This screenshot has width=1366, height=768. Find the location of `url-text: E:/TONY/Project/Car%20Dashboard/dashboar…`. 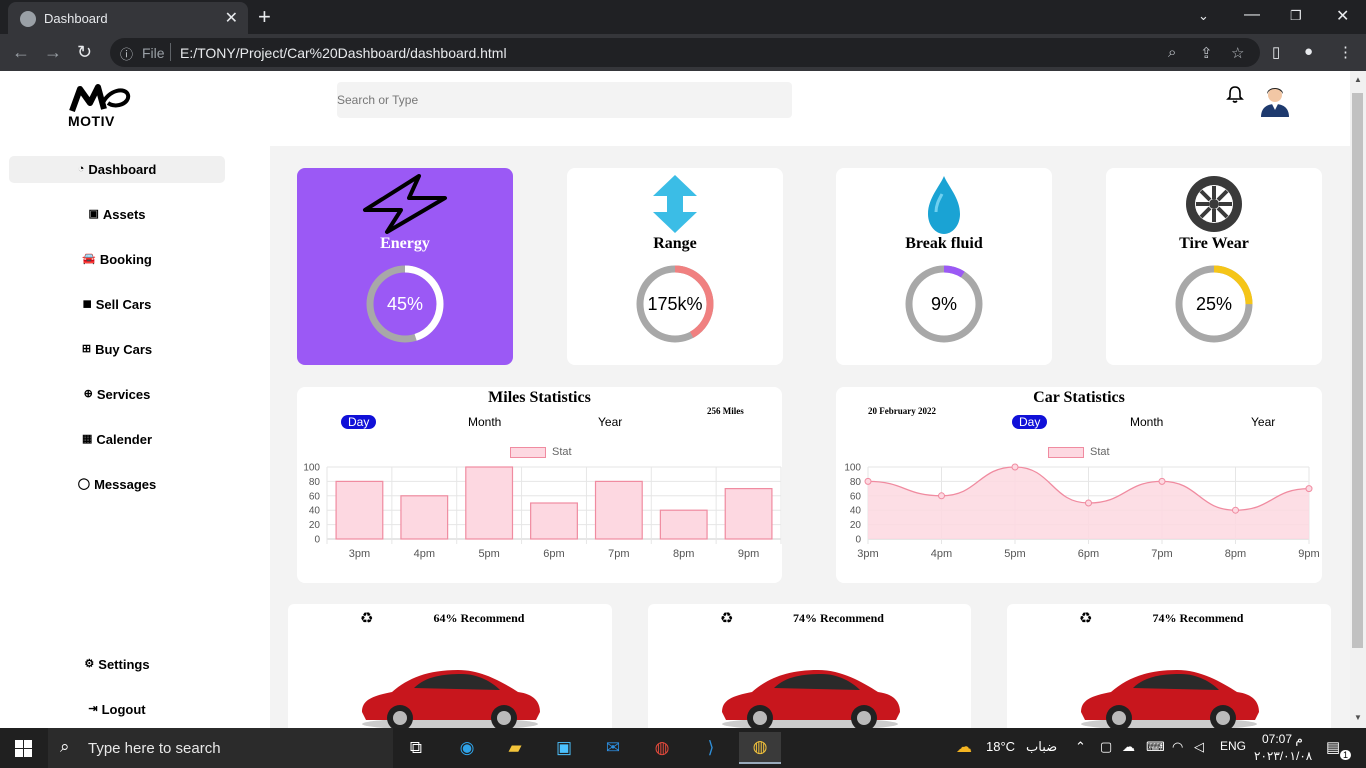

url-text: E:/TONY/Project/Car%20Dashboard/dashboar… is located at coordinates (343, 53).